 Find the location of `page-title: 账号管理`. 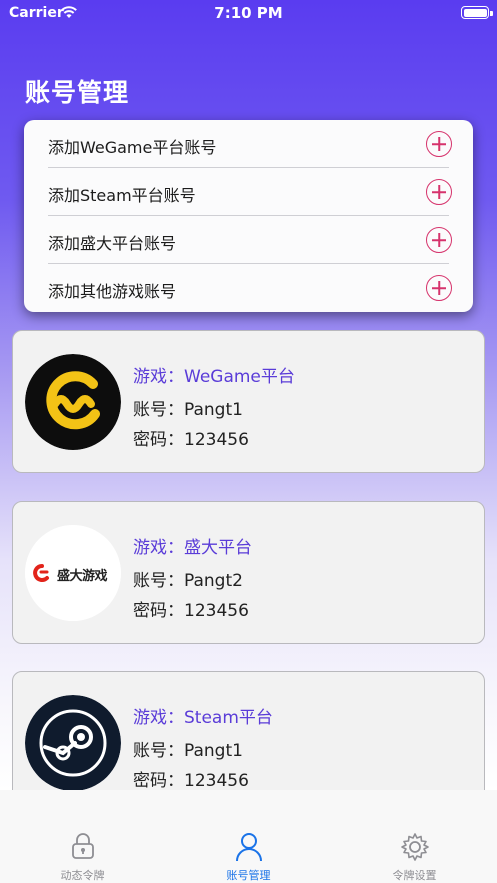

page-title: 账号管理 is located at coordinates (77, 92).